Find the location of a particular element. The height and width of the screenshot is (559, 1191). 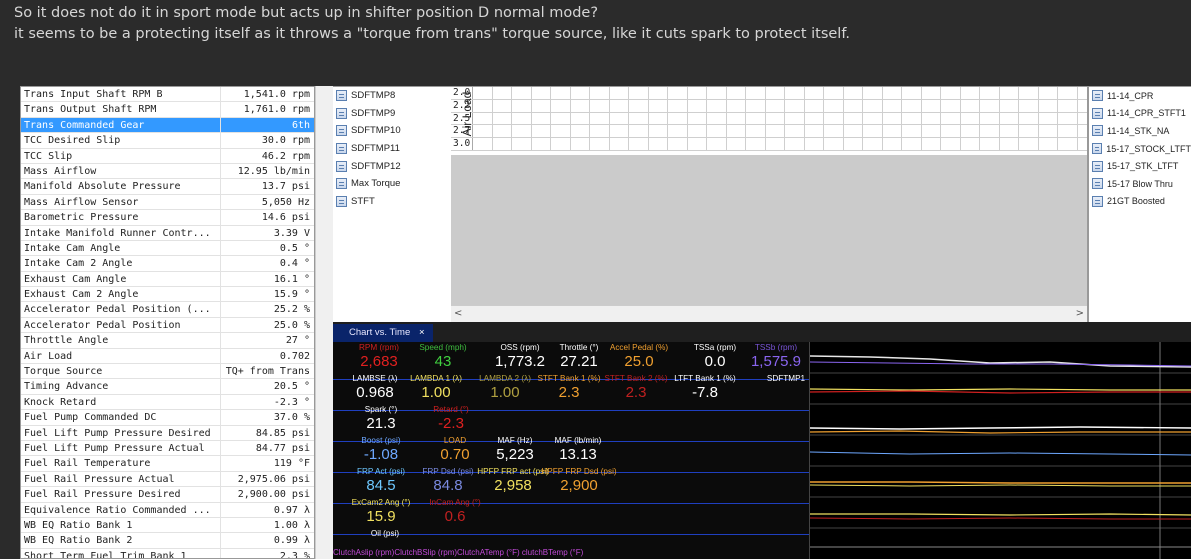

parameter-row: Trans Output Shaft RPM 1,761.0 rpm is located at coordinates (167, 110).